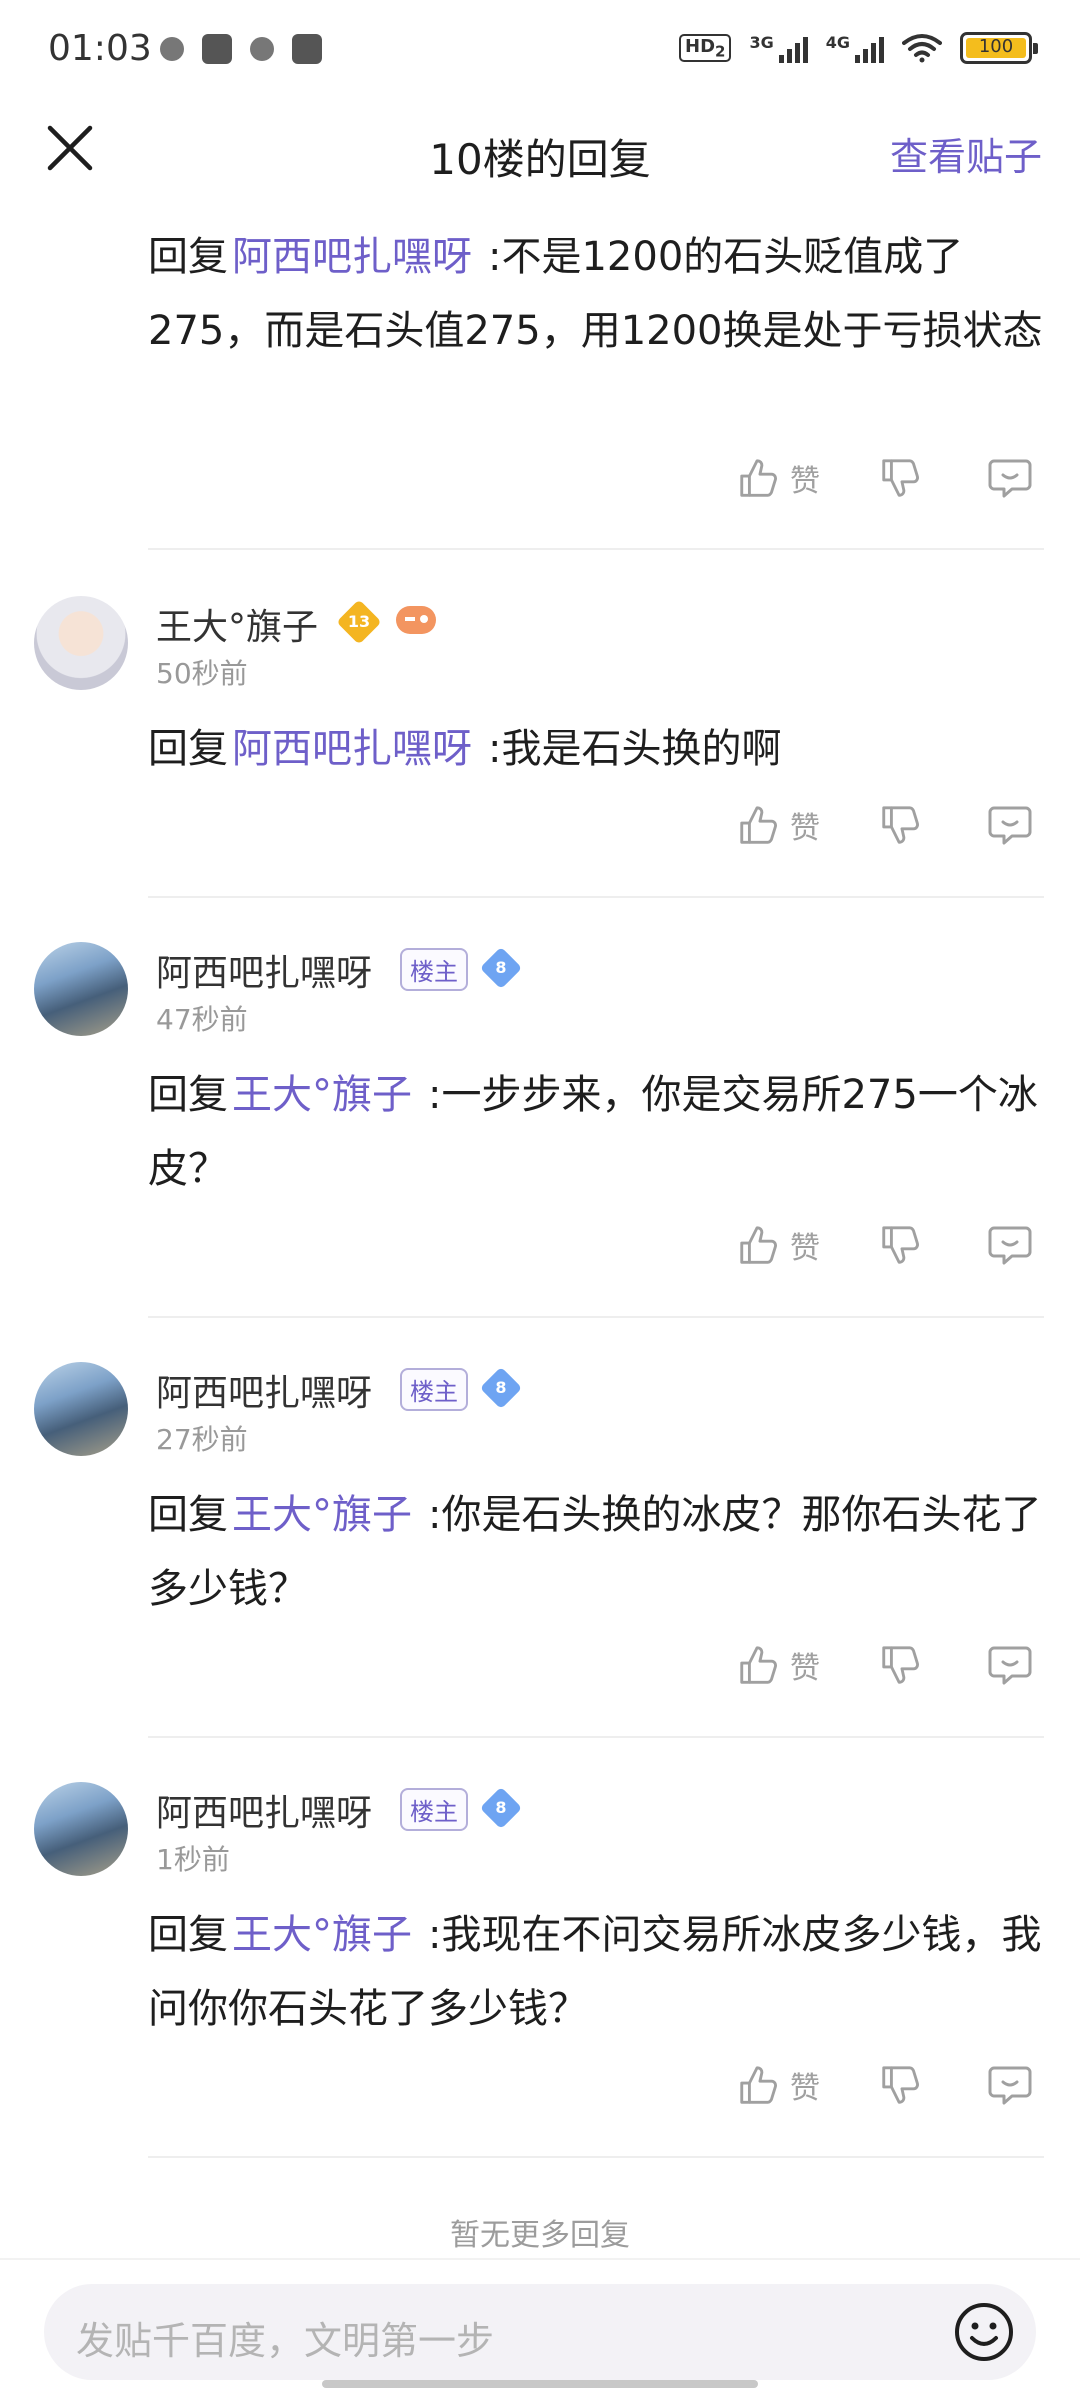  What do you see at coordinates (193, 1859) in the screenshot?
I see `timestamp: 1秒前` at bounding box center [193, 1859].